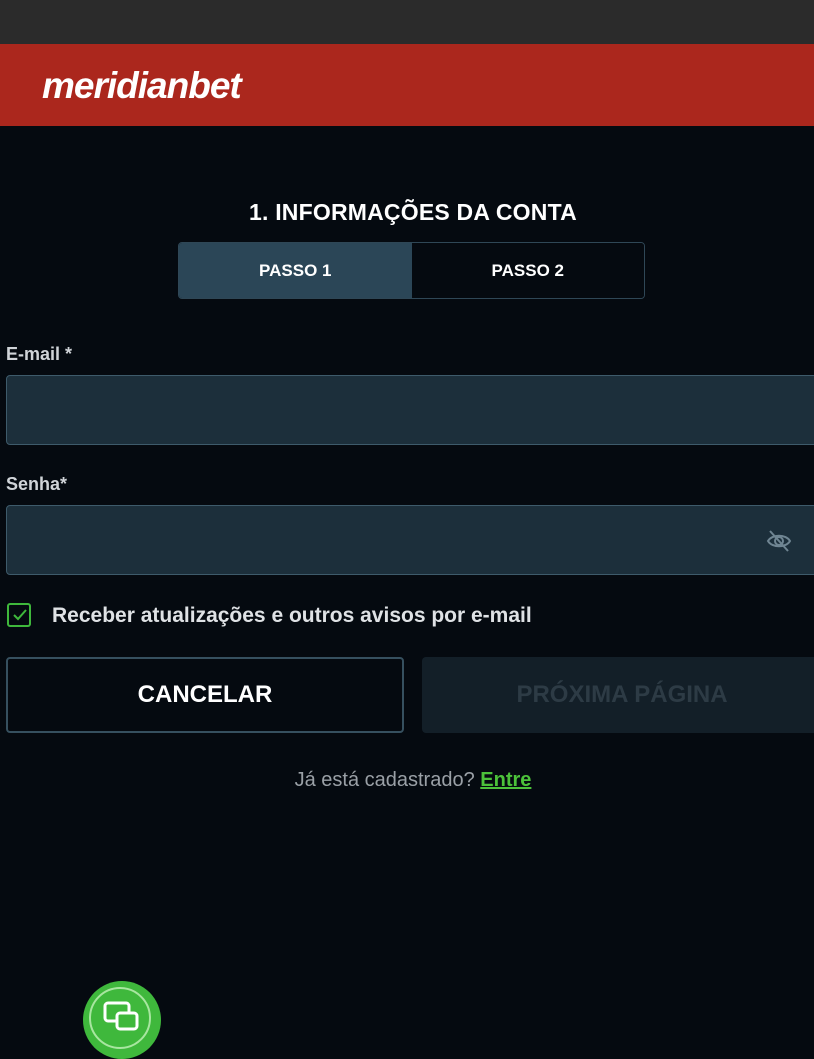  Describe the element at coordinates (413, 212) in the screenshot. I see `page-title: 1. INFORMAÇÕES DA CONTA` at that location.